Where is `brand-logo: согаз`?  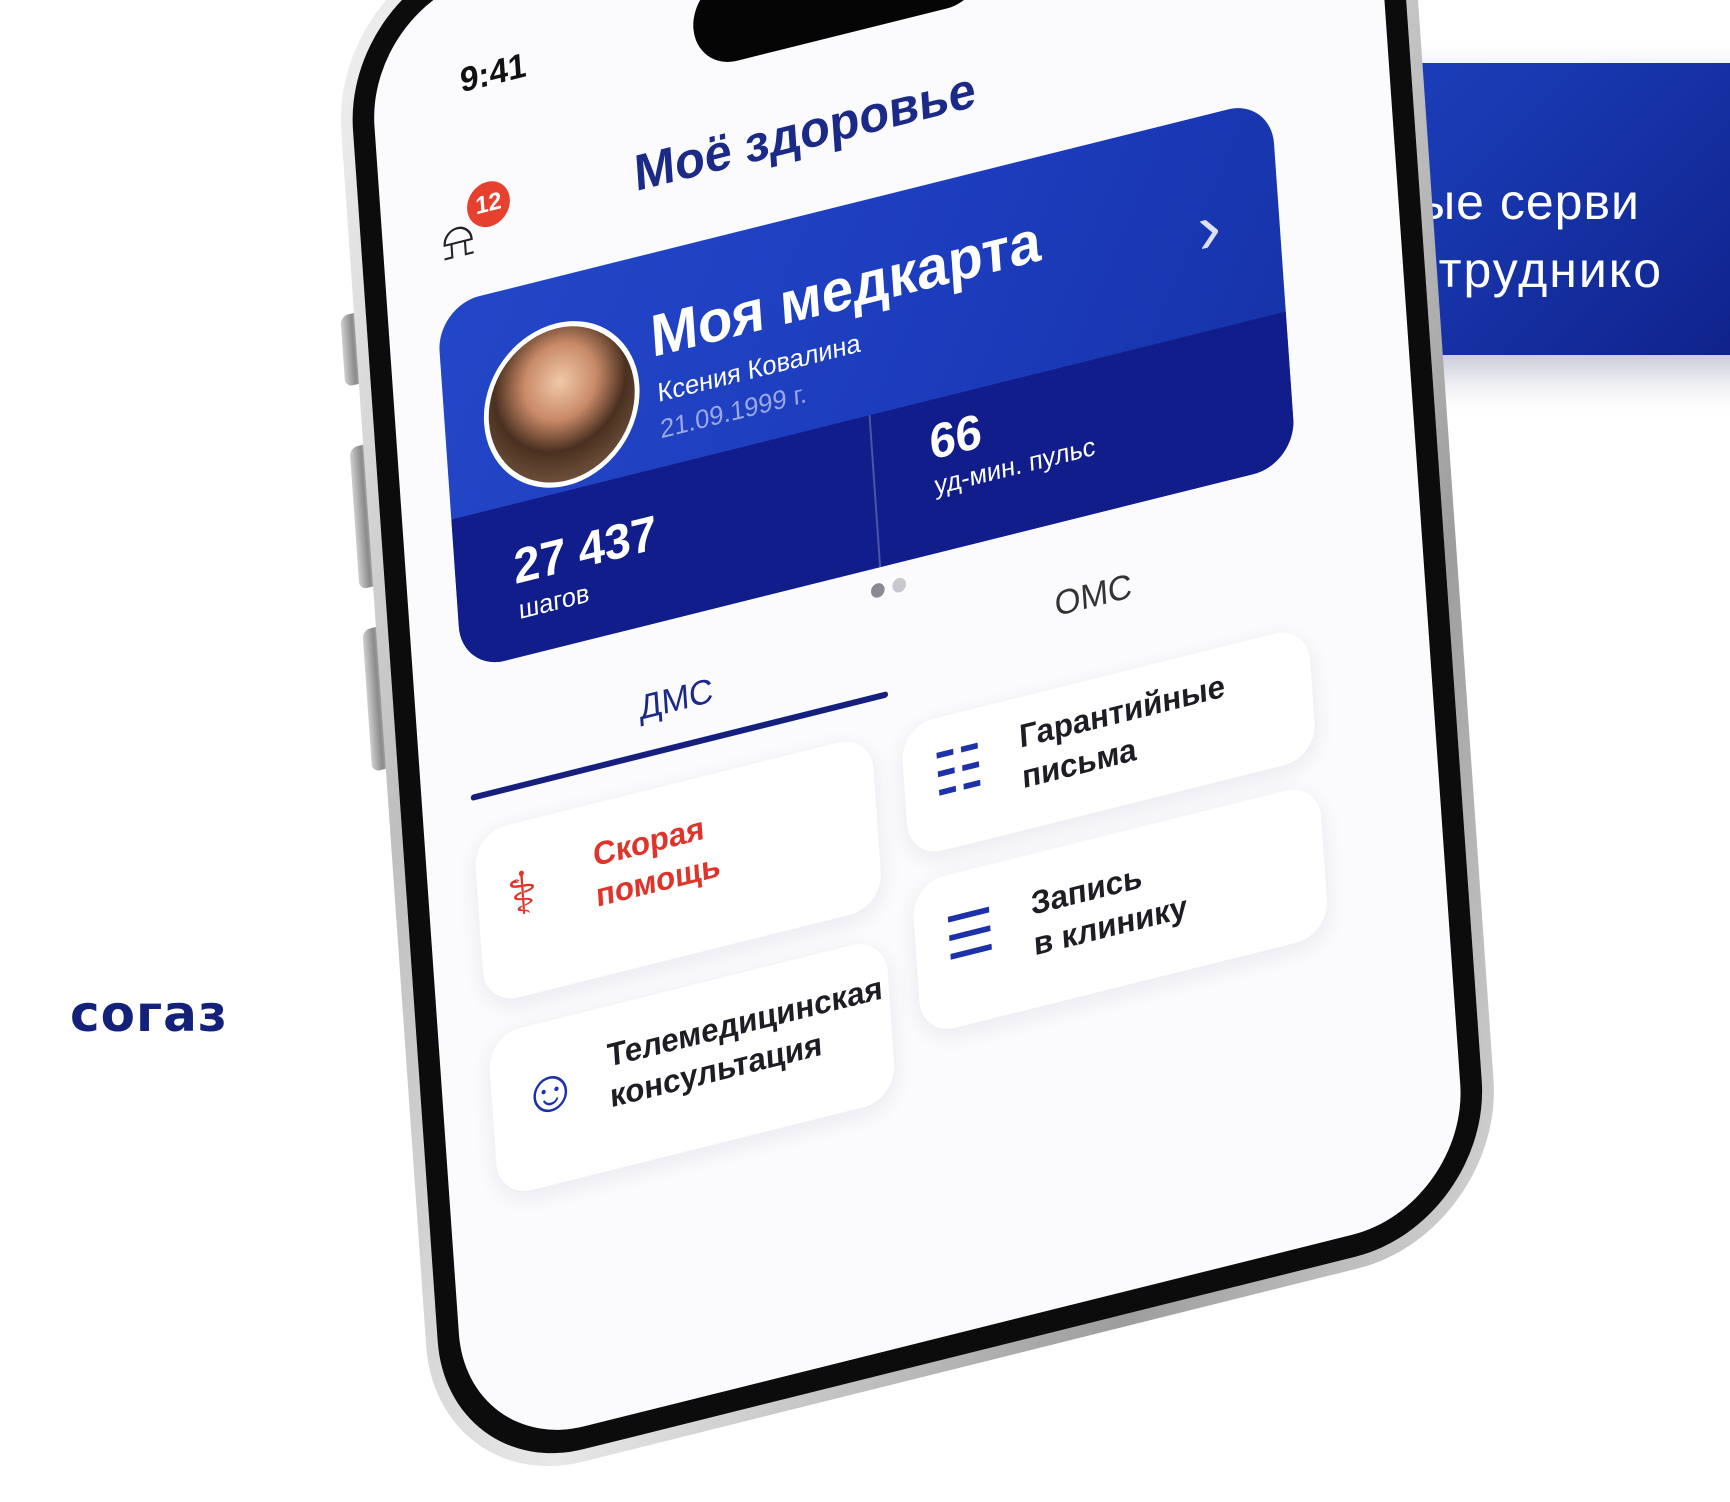
brand-logo: согаз is located at coordinates (149, 1014).